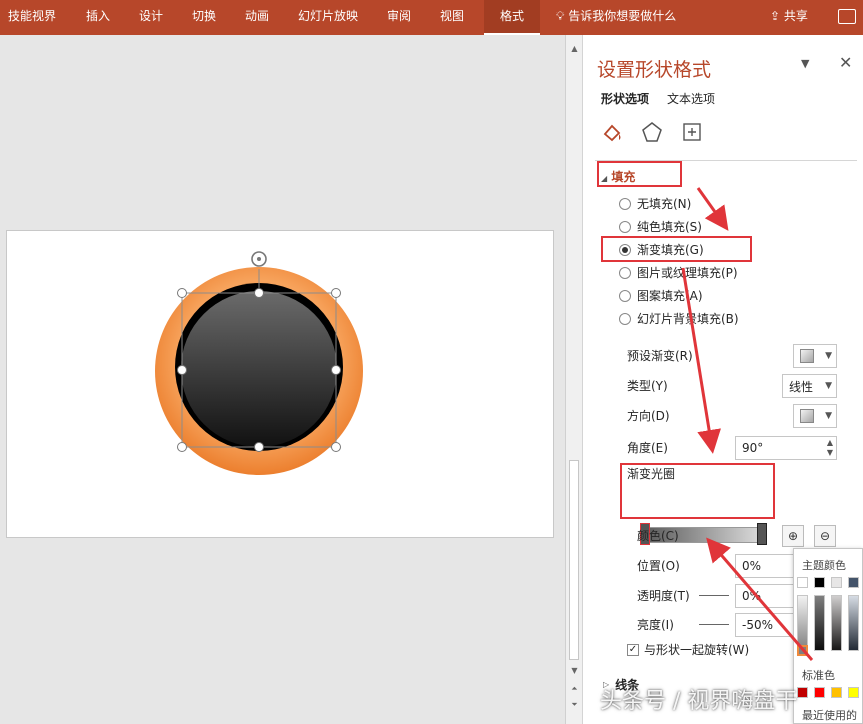 The image size is (863, 724). What do you see at coordinates (714, 629) in the screenshot?
I see `brightness-slider` at bounding box center [714, 629].